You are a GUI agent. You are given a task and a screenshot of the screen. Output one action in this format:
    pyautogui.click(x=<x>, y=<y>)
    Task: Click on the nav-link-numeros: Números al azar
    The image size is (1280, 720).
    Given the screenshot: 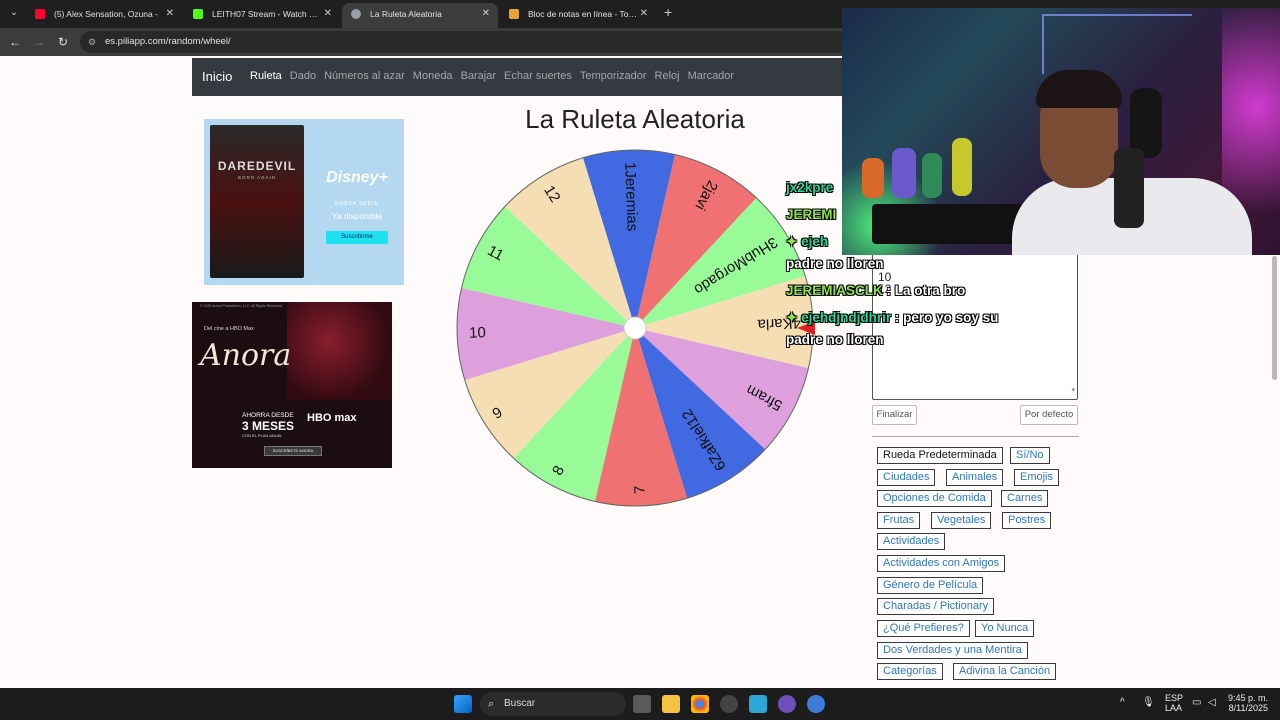 What is the action you would take?
    pyautogui.click(x=364, y=76)
    